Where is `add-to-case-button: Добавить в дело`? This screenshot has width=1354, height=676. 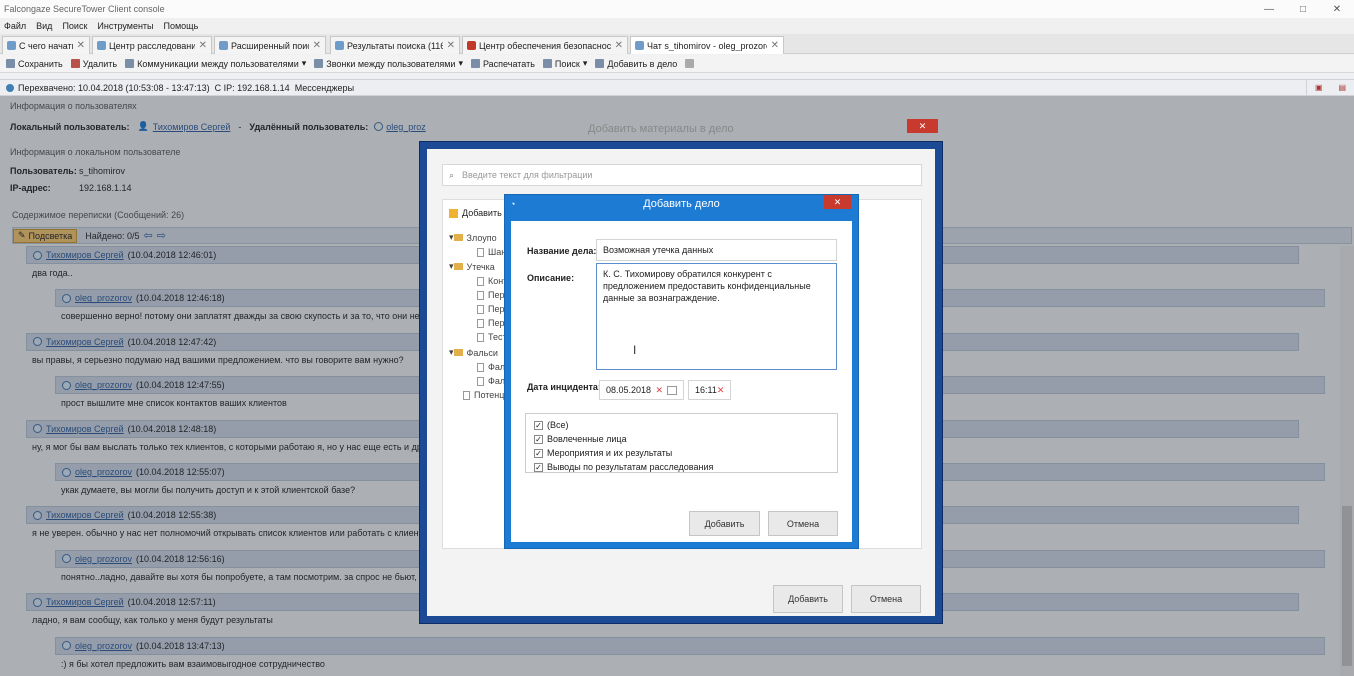
add-to-case-button: Добавить в дело is located at coordinates (636, 64).